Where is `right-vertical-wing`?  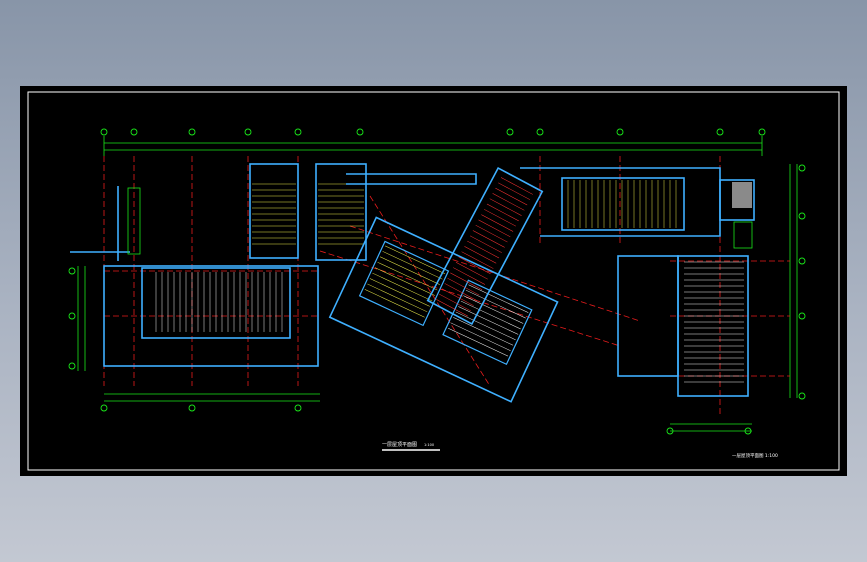
right-vertical-wing is located at coordinates (686, 288).